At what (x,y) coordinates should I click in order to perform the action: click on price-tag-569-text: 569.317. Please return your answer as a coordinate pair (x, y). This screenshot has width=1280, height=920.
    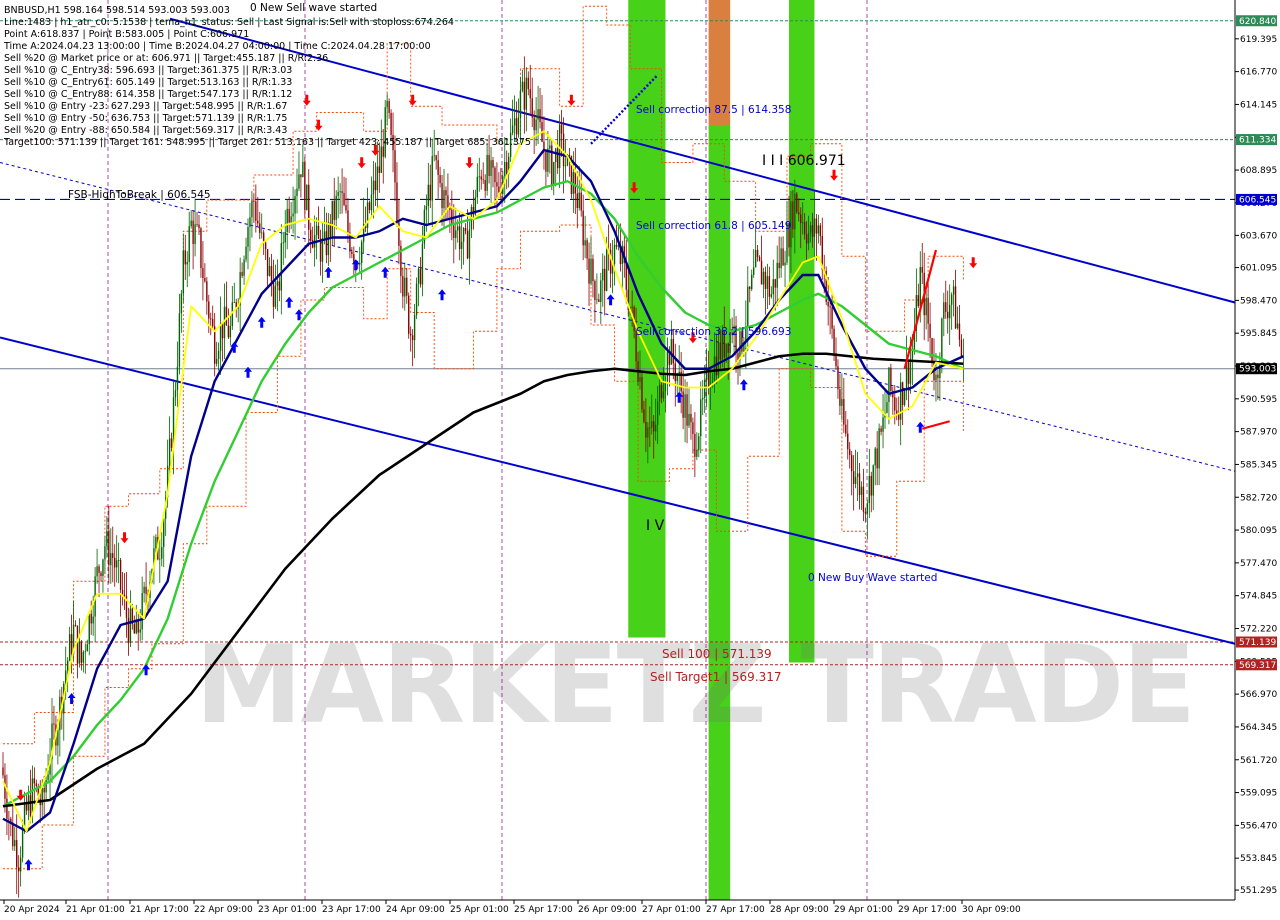
    Looking at the image, I should click on (1257, 666).